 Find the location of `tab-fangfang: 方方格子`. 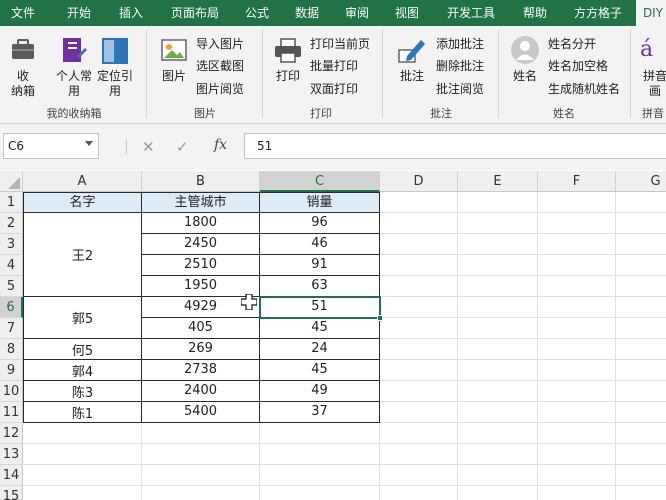

tab-fangfang: 方方格子 is located at coordinates (598, 13).